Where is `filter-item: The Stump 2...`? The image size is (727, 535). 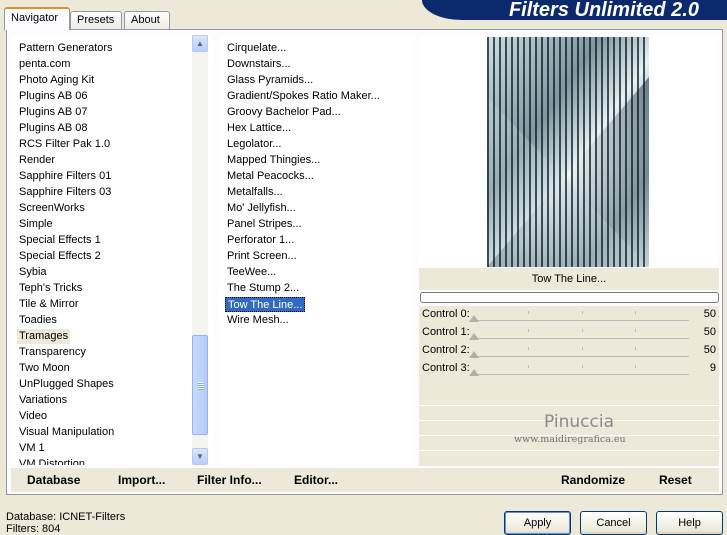
filter-item: The Stump 2... is located at coordinates (263, 288).